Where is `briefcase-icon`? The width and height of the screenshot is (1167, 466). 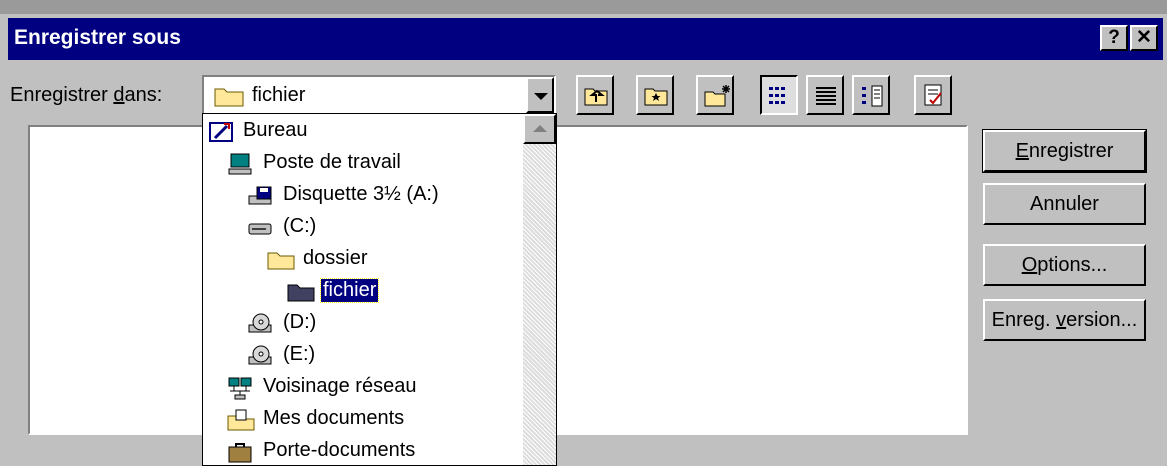 briefcase-icon is located at coordinates (241, 452).